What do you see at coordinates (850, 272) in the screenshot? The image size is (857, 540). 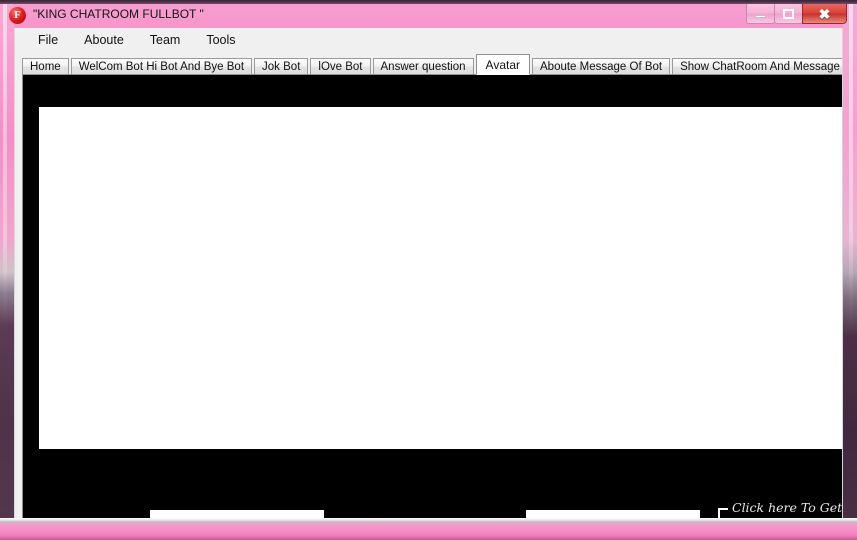 I see `window-frame-right-edge` at bounding box center [850, 272].